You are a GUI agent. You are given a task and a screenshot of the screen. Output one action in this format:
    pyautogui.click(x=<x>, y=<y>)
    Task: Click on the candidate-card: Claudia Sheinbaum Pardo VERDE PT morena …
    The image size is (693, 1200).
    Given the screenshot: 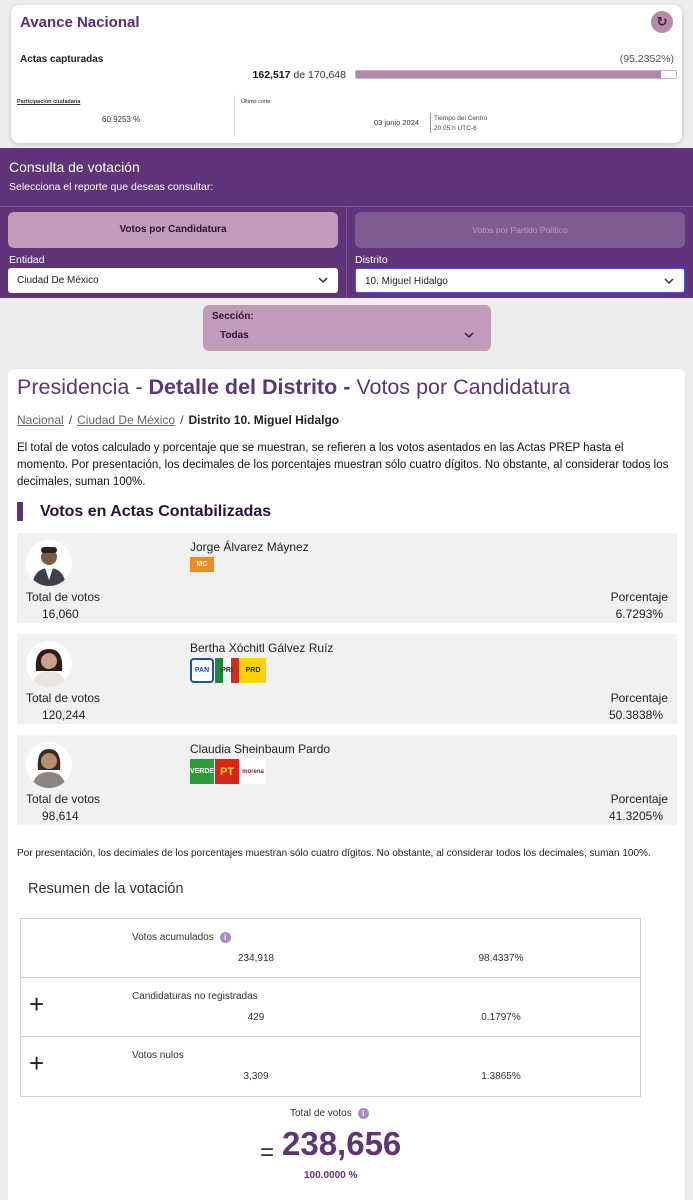 What is the action you would take?
    pyautogui.click(x=347, y=780)
    